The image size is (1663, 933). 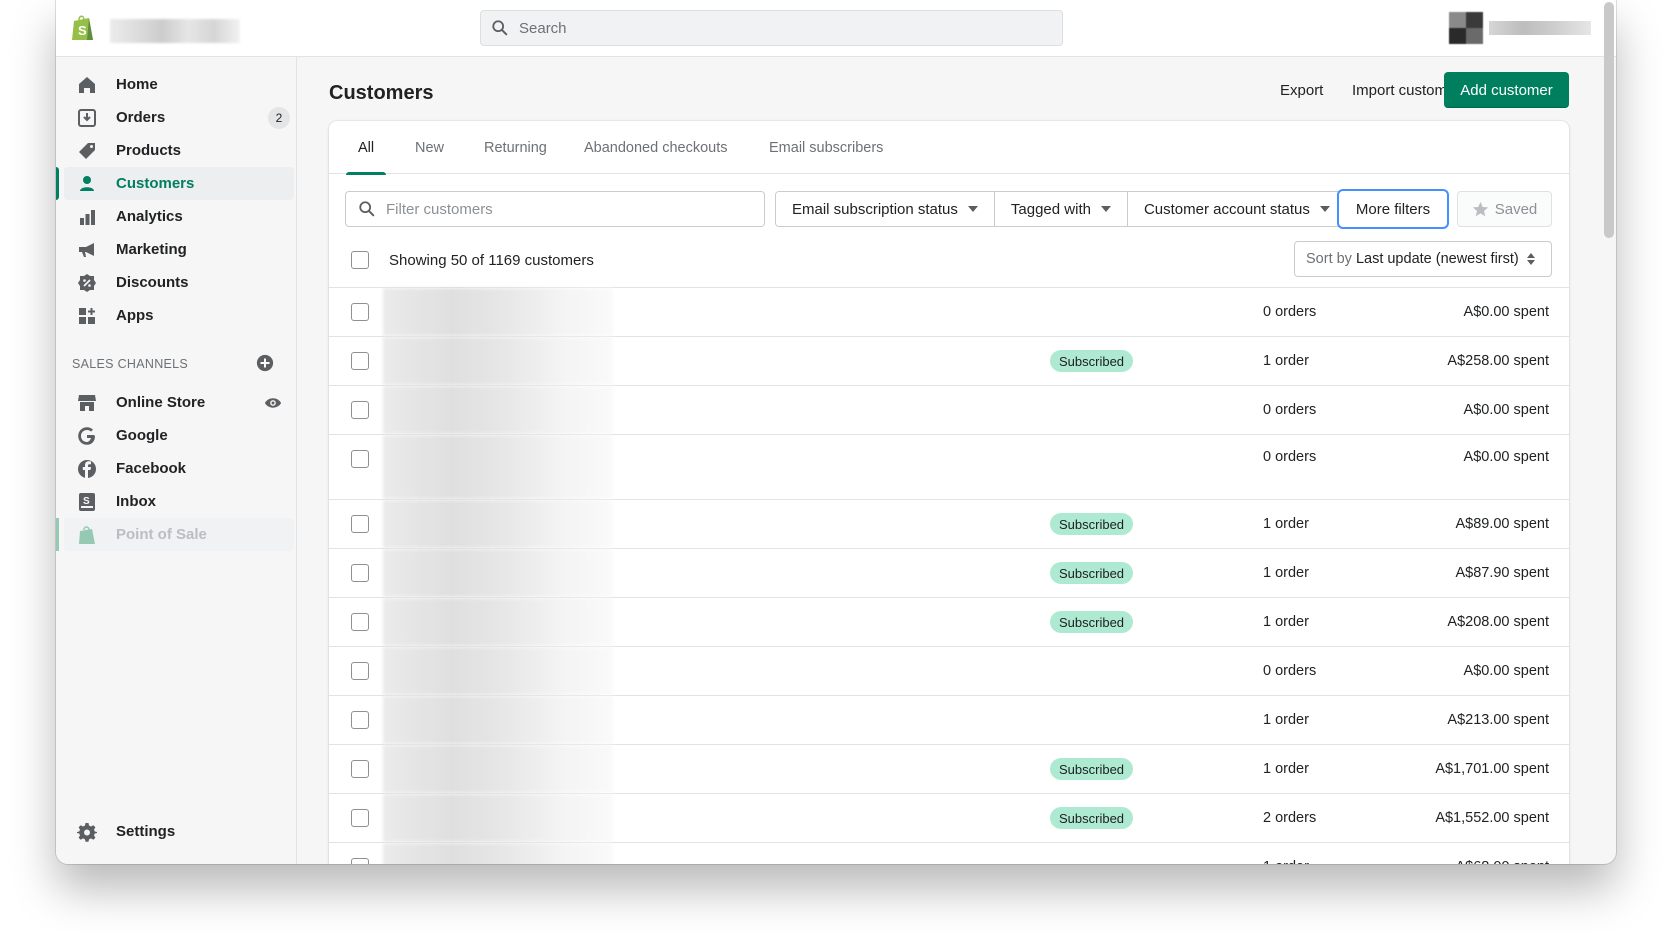 I want to click on global-search-input: Search, so click(x=771, y=28).